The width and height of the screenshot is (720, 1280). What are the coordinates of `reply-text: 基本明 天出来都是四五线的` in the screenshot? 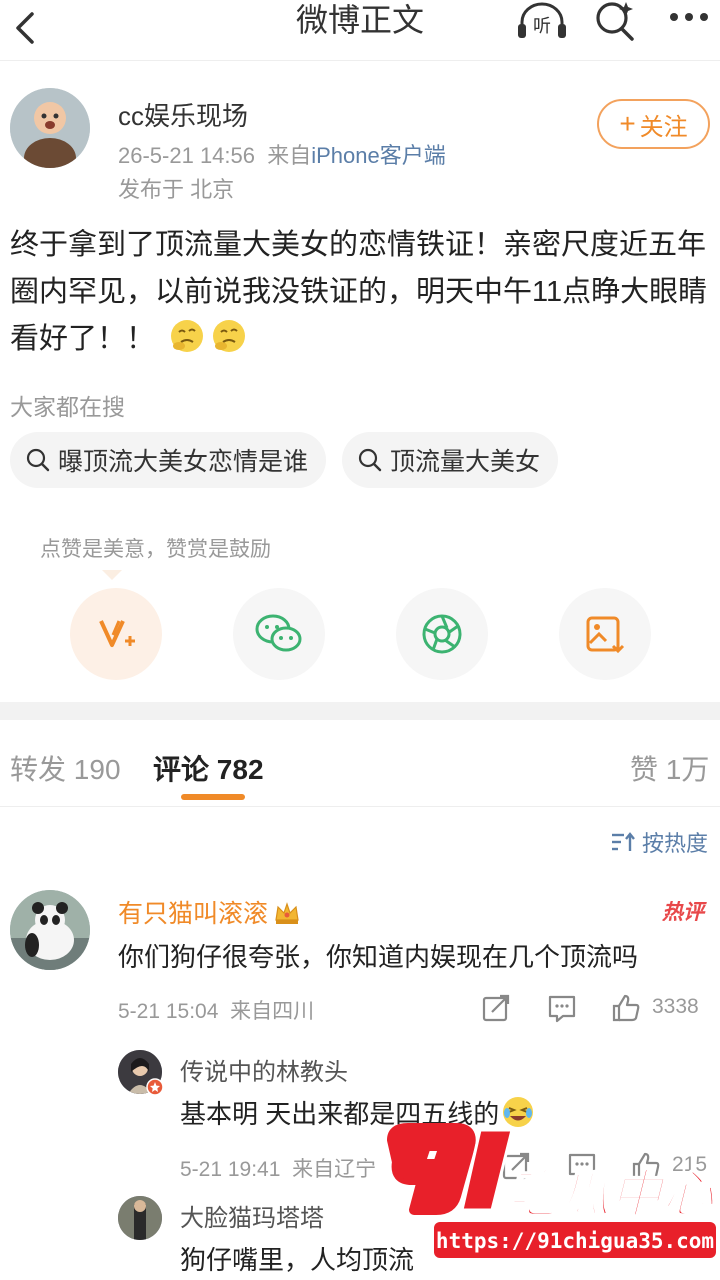 It's located at (357, 1112).